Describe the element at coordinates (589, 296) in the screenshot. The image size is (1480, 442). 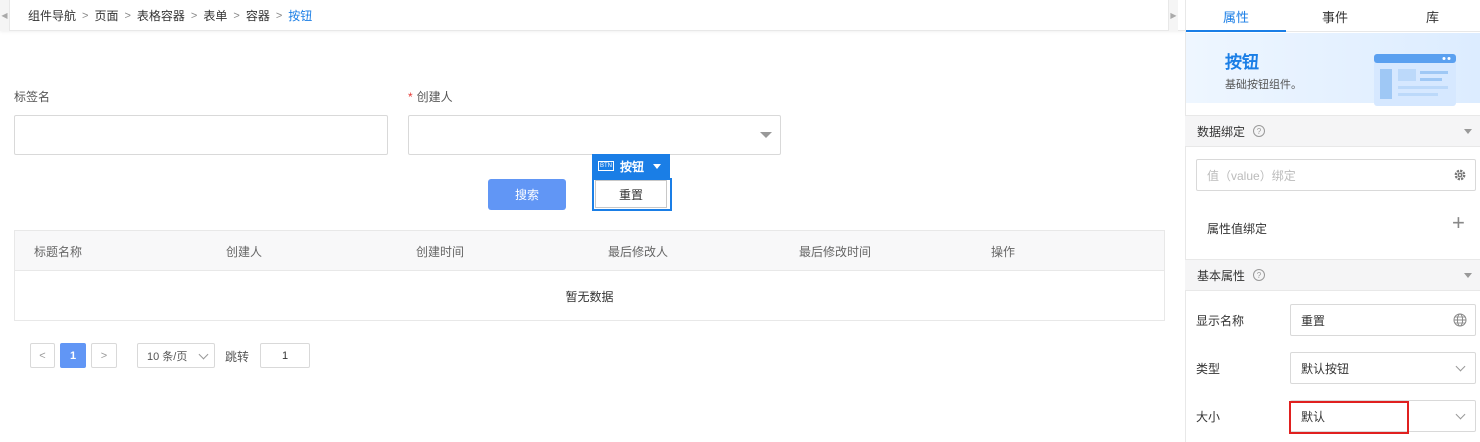
I see `empty-state-text: 暂无数据` at that location.